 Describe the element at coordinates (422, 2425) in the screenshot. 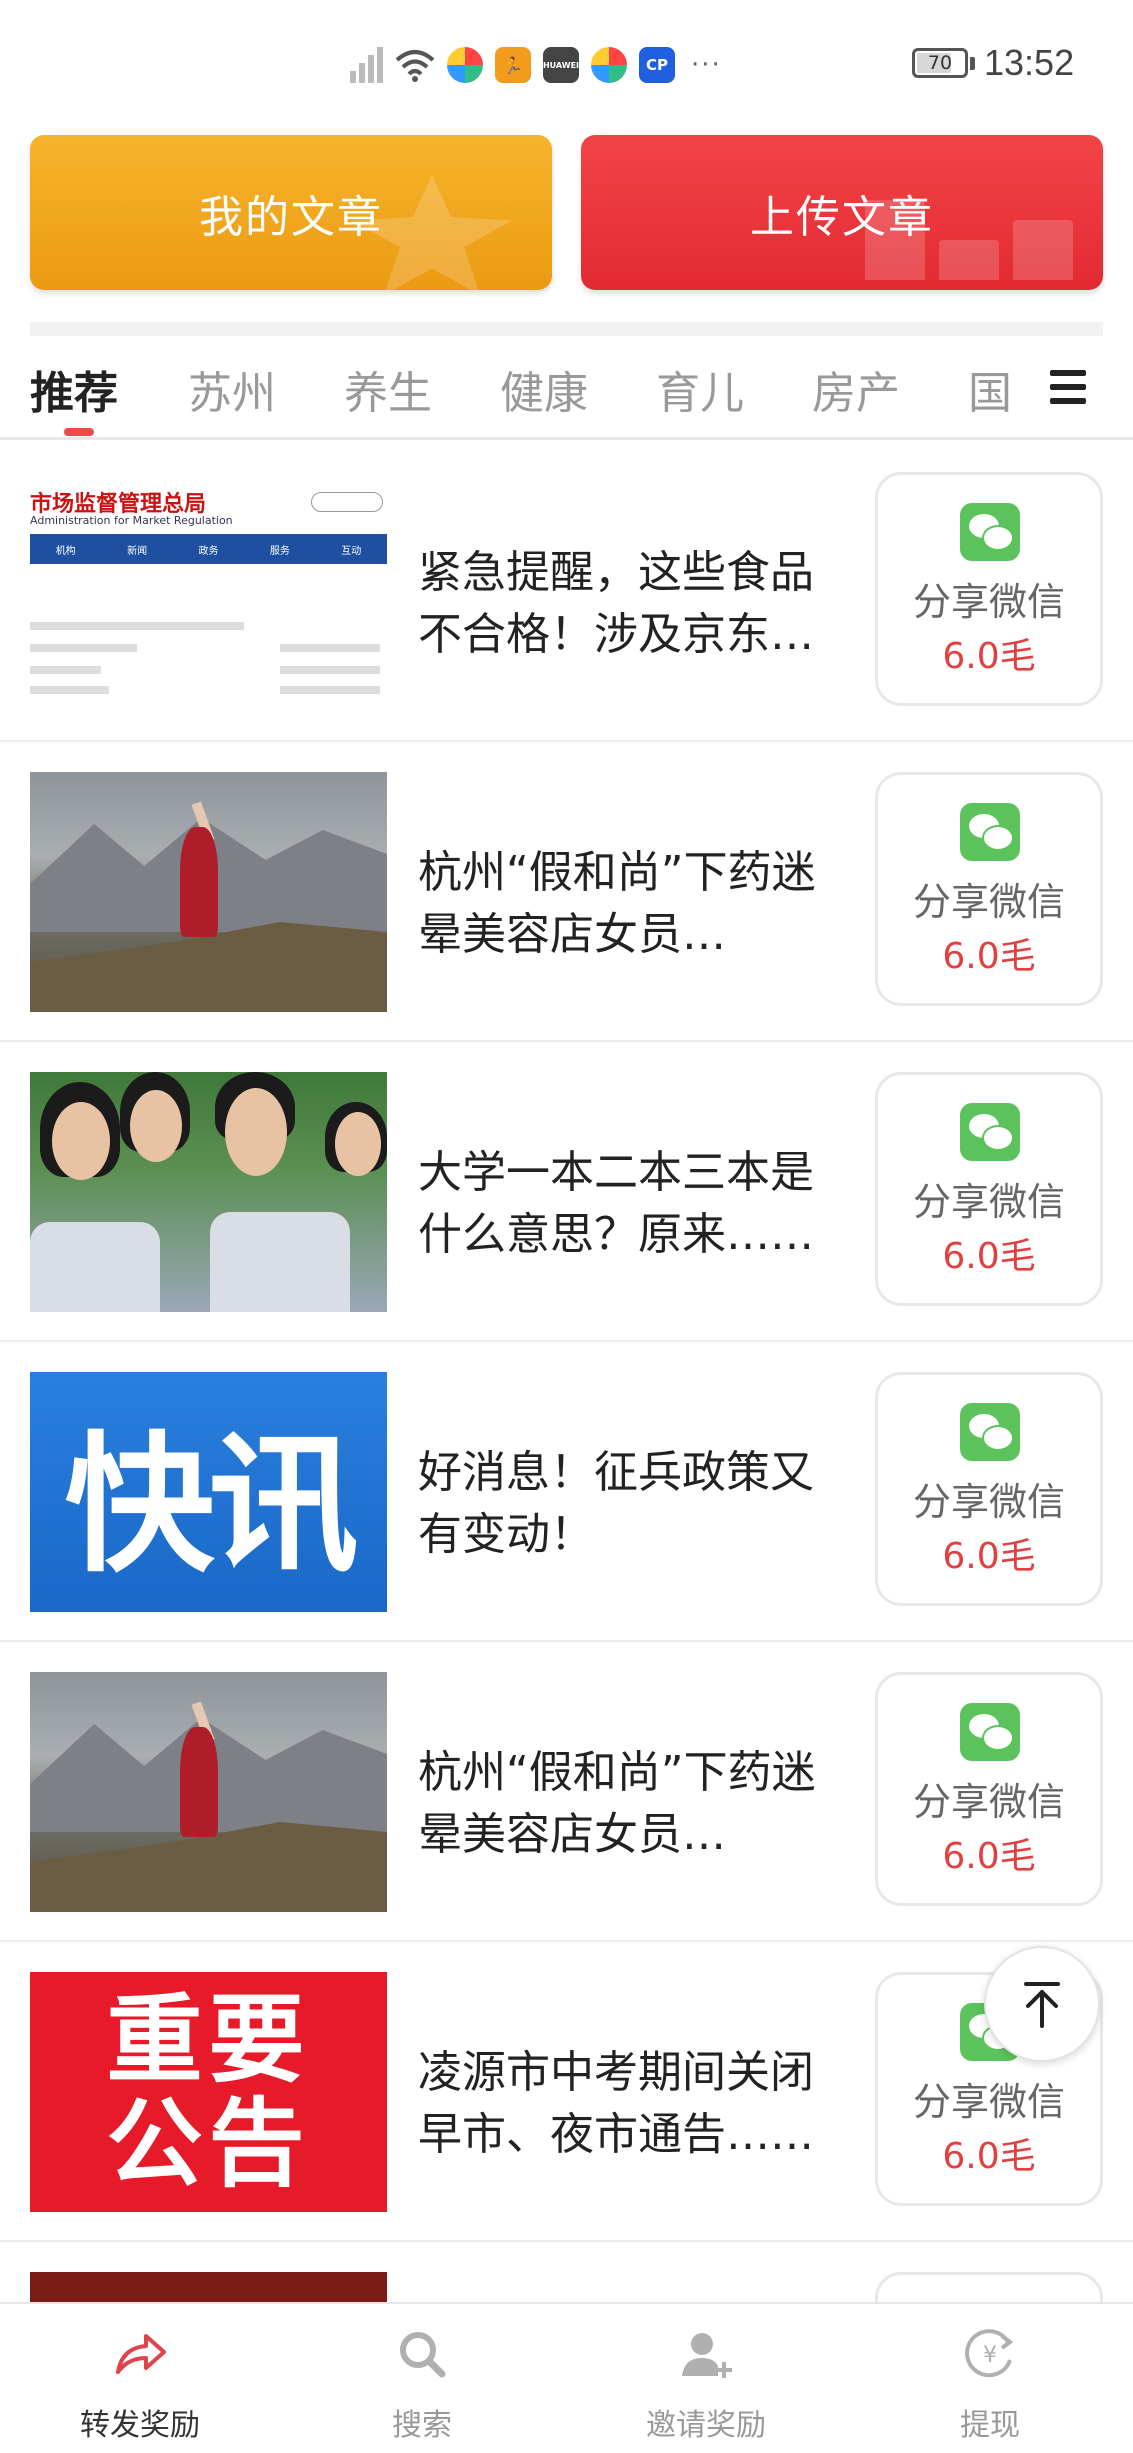

I see `nav-label: 搜索` at that location.